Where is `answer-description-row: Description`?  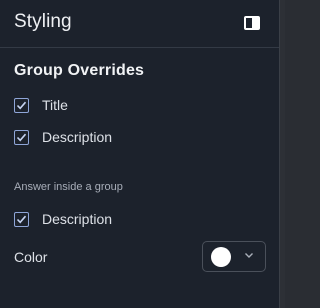 answer-description-row: Description is located at coordinates (63, 219).